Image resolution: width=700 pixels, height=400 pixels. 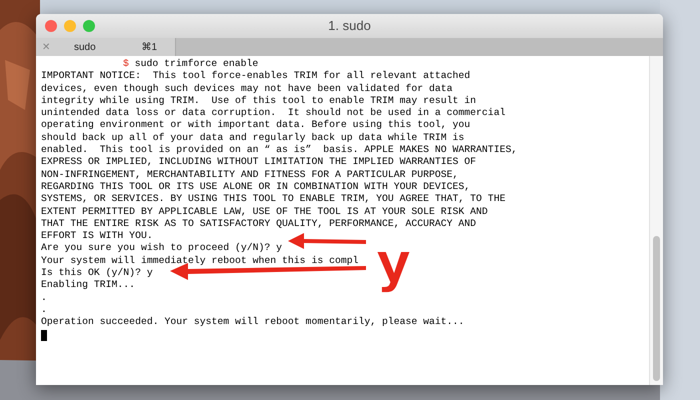 I want to click on terminal-line: Are you sure you wish to proceed (y/N)? y, so click(x=161, y=248).